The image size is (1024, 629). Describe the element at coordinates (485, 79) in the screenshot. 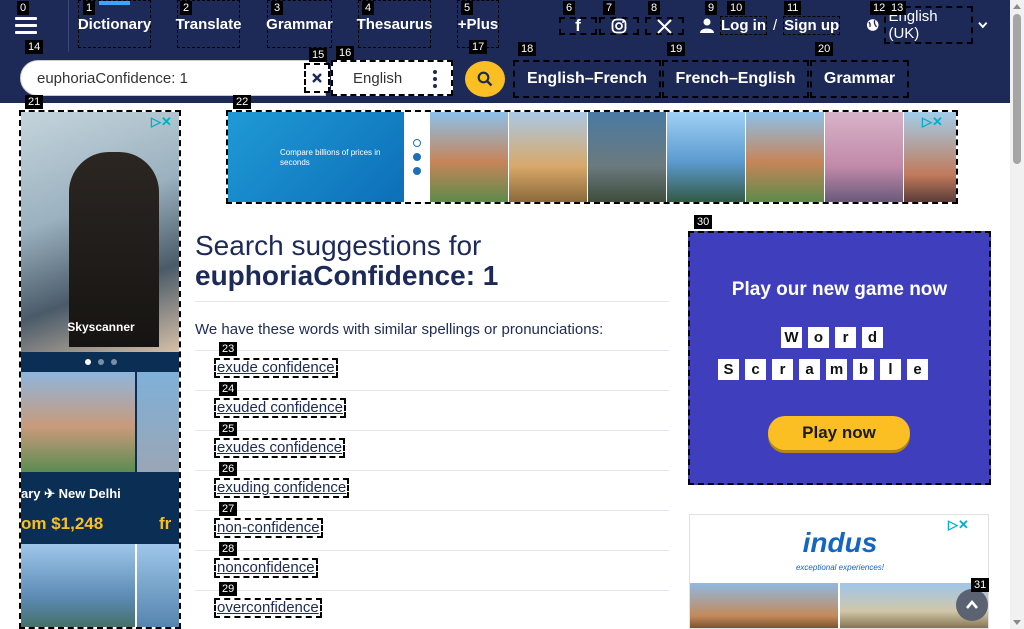

I see `search-submit-button` at that location.